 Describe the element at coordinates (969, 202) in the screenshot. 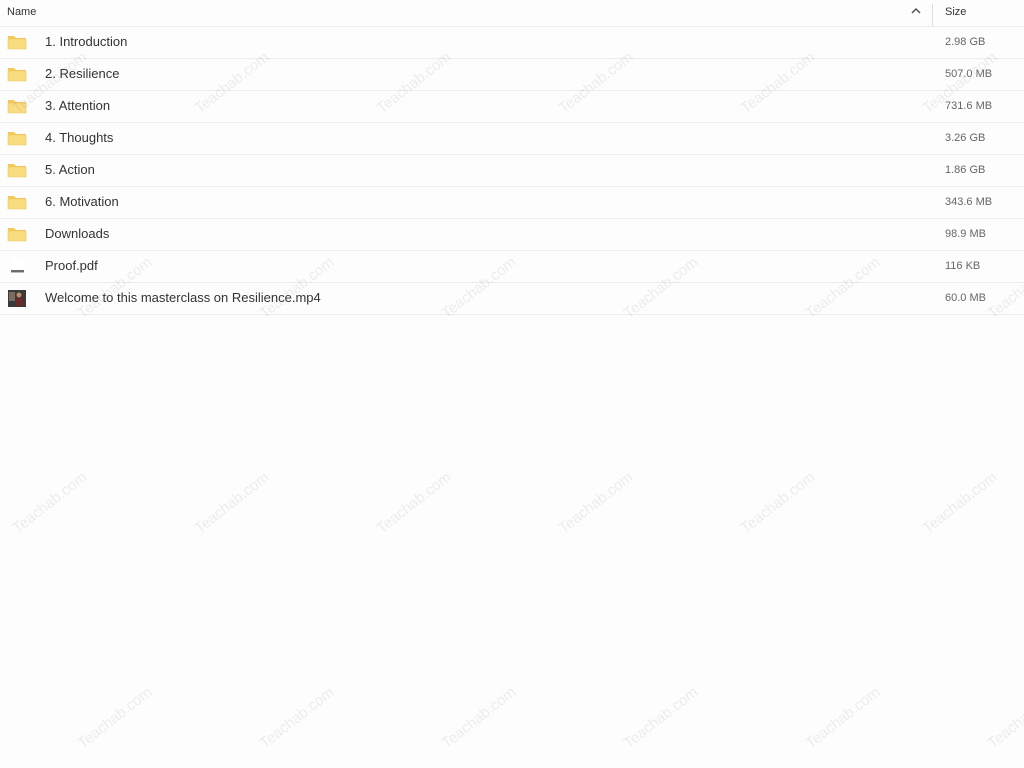

I see `file-size: 343.6 MB` at that location.